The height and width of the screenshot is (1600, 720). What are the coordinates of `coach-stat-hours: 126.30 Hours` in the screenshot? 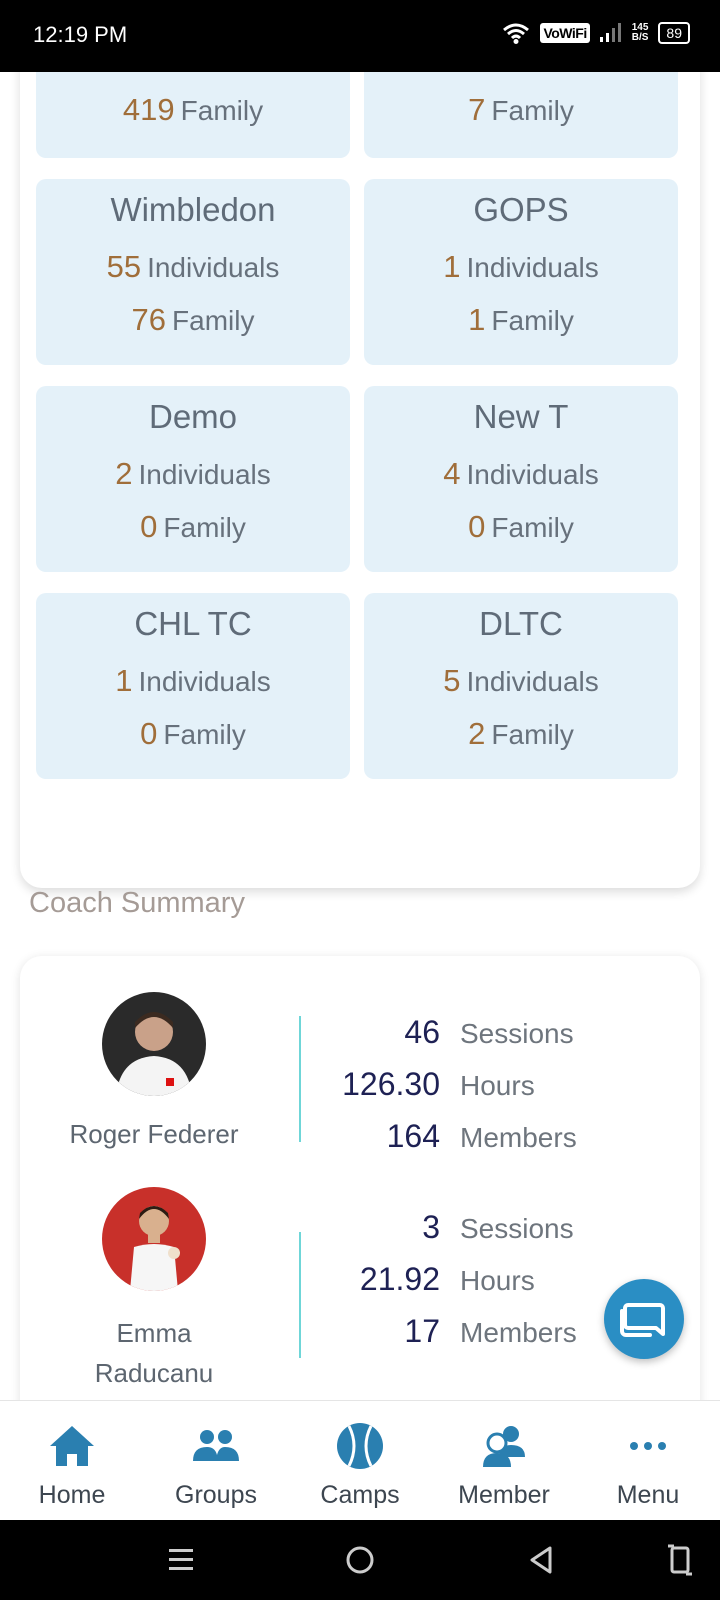 It's located at (438, 1084).